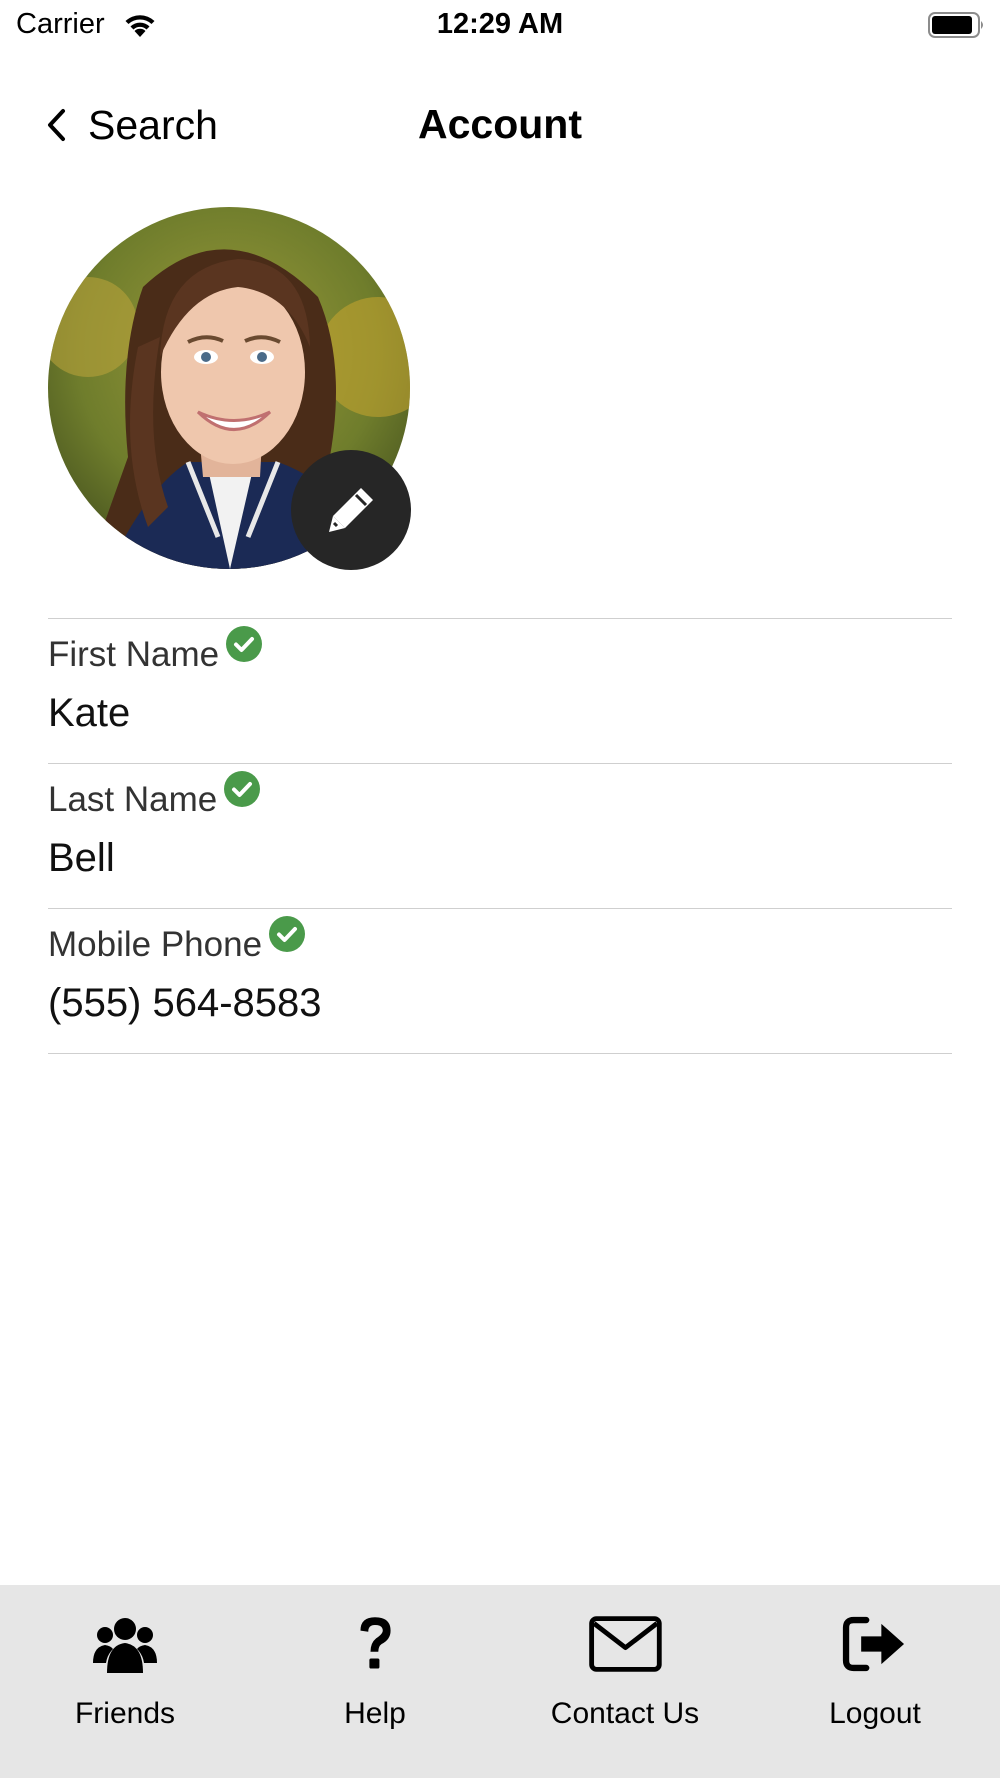 This screenshot has height=1778, width=1000. What do you see at coordinates (500, 981) in the screenshot?
I see `mobile-phone-field: Mobile Phone (555) 564-8583` at bounding box center [500, 981].